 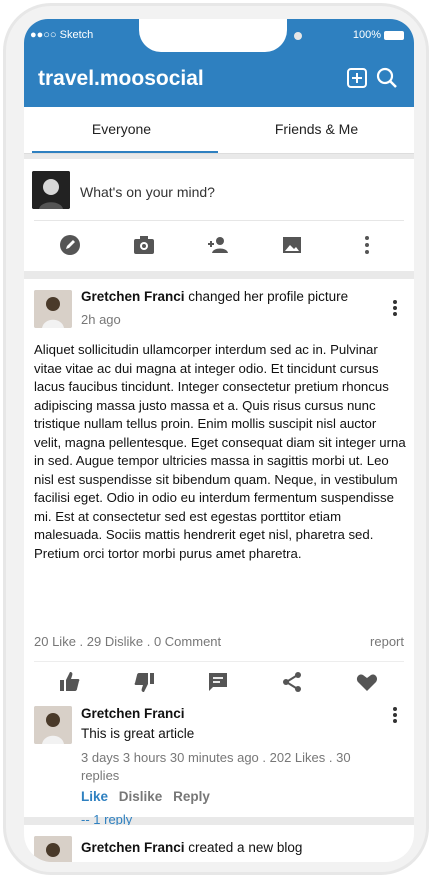 I want to click on comment-text: This is great article, so click(x=138, y=733).